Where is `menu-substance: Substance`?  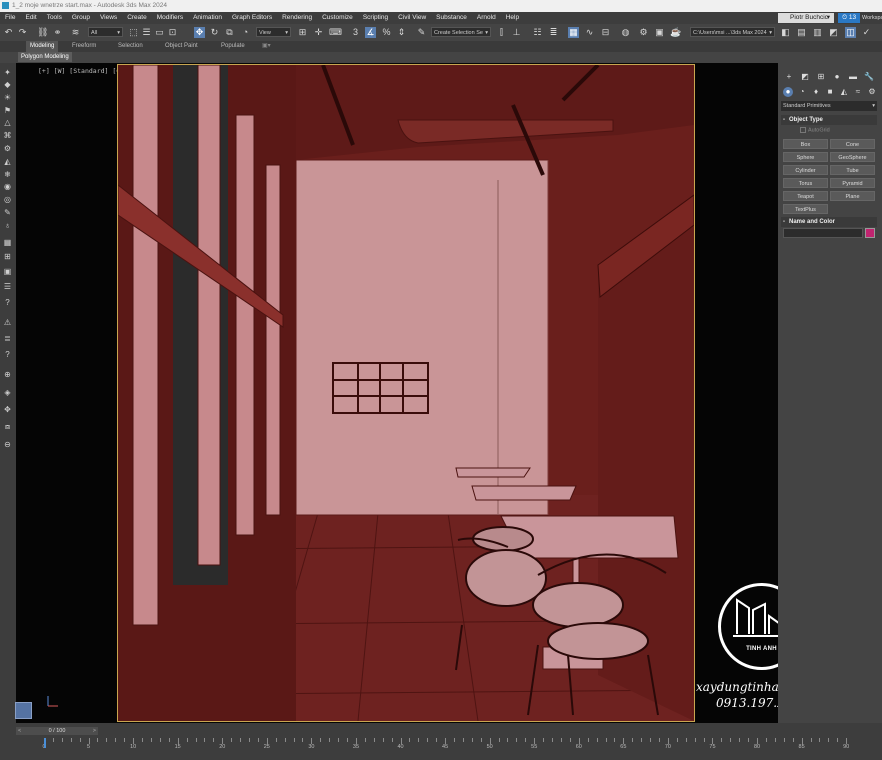
menu-substance: Substance is located at coordinates (451, 18).